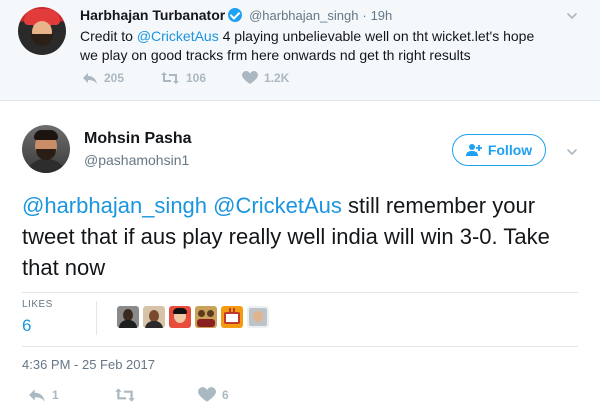 The image size is (600, 414). I want to click on reply-count: 1, so click(55, 395).